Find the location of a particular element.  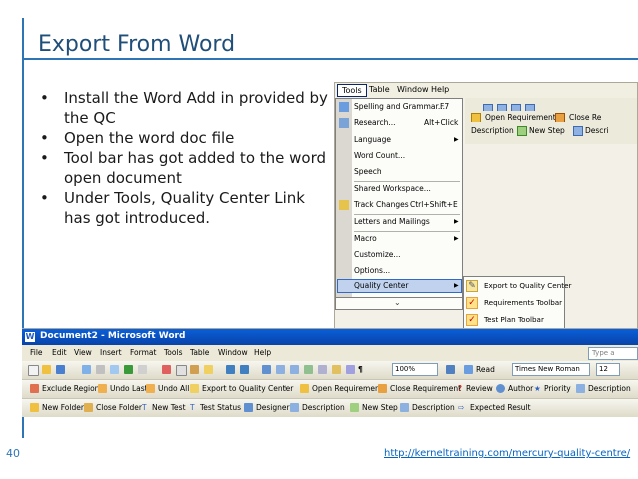

menu-format: Format is located at coordinates (143, 352).